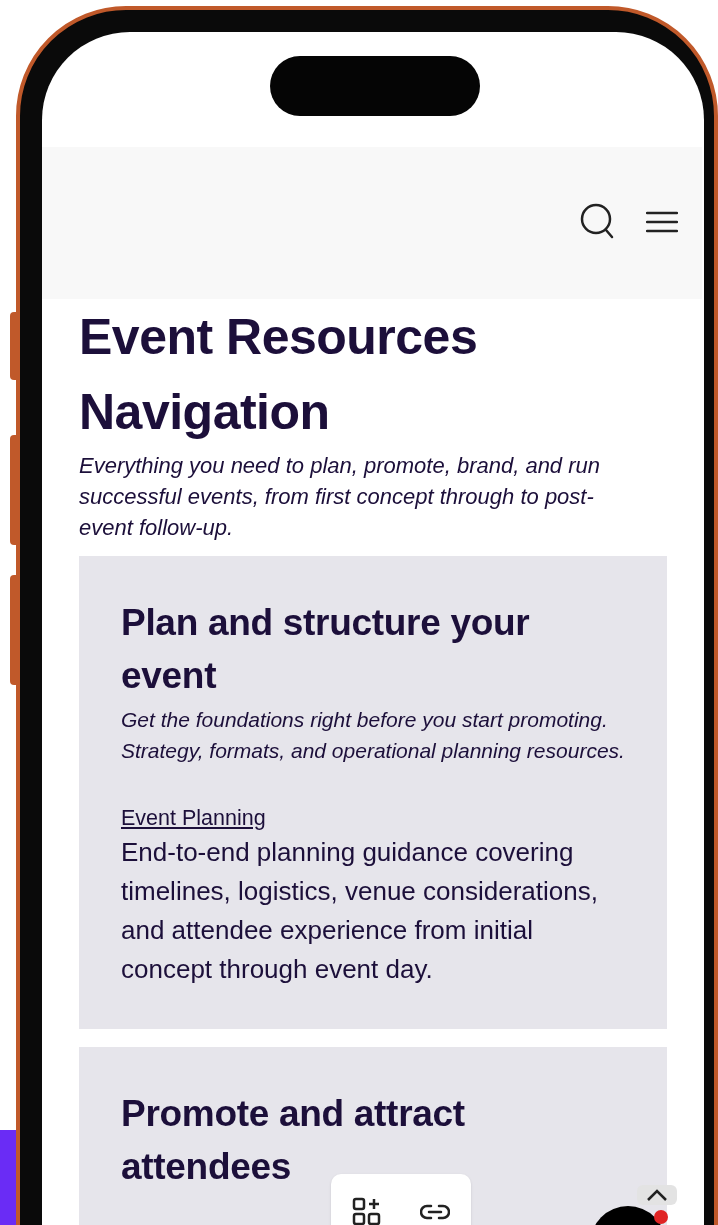  What do you see at coordinates (662, 222) in the screenshot?
I see `menu-icon` at bounding box center [662, 222].